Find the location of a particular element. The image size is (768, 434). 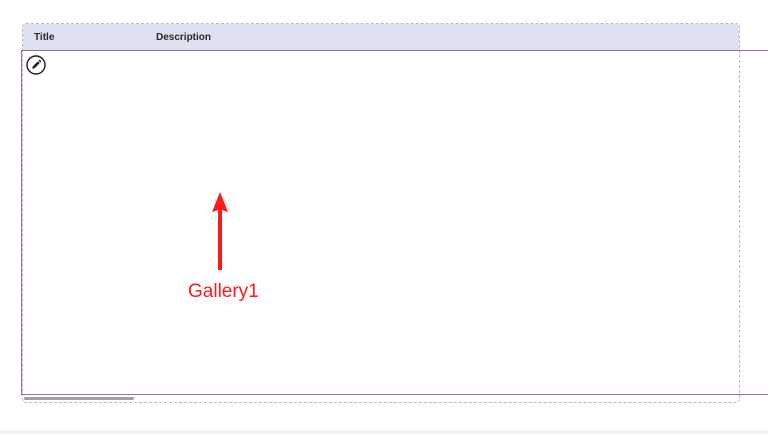

column-header-title: Title is located at coordinates (44, 37).